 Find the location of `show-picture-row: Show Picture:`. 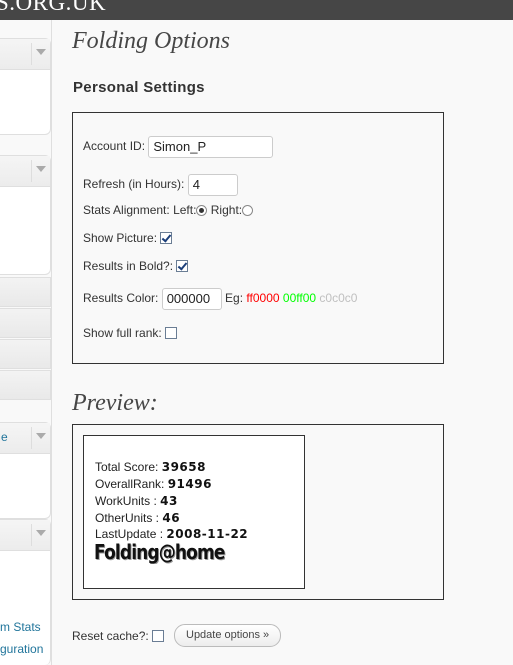

show-picture-row: Show Picture: is located at coordinates (128, 238).